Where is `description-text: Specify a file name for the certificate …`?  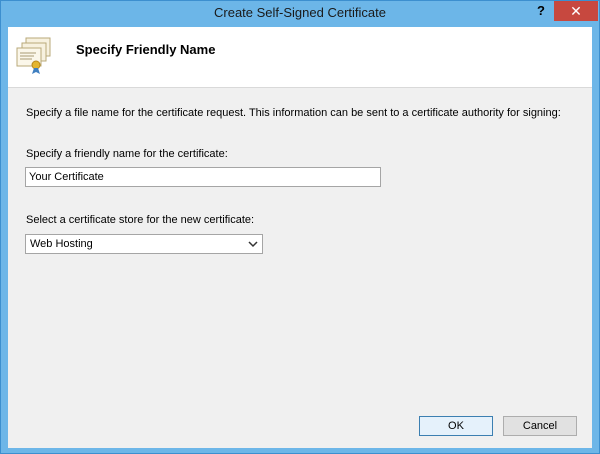
description-text: Specify a file name for the certificate … is located at coordinates (293, 113).